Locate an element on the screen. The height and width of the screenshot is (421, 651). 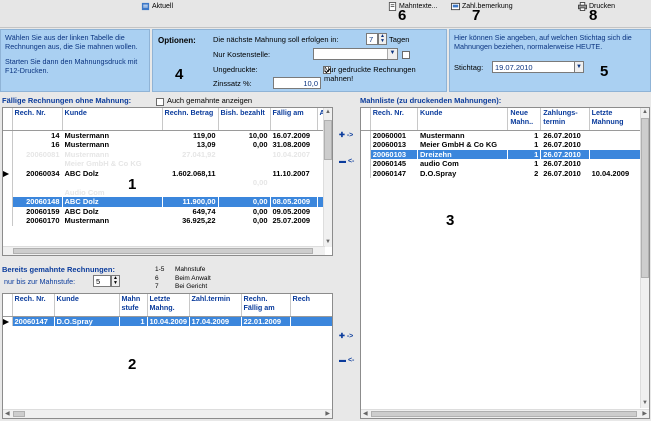
mahnliste-vertical-scrollbar: ▲ ▼ is located at coordinates (644, 258).